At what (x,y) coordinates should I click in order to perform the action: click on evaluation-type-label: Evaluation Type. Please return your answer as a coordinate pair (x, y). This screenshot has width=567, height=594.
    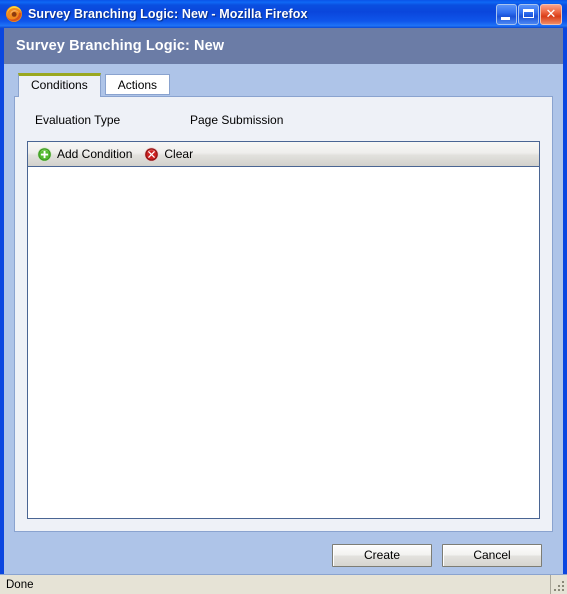
    Looking at the image, I should click on (78, 120).